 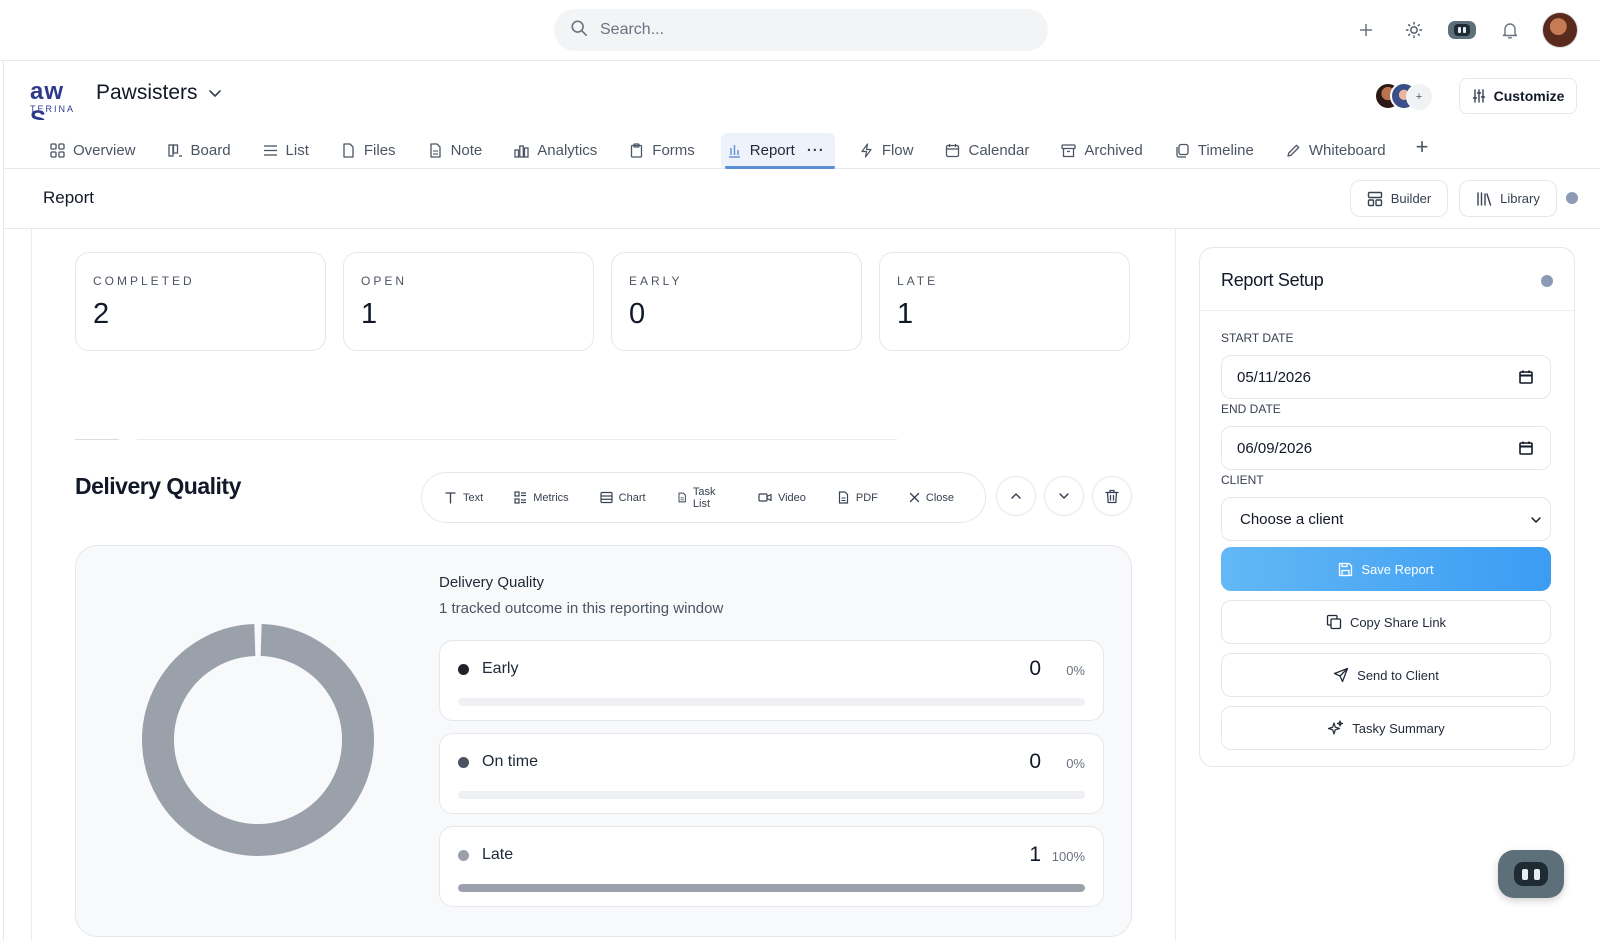 I want to click on save-icon, so click(x=1346, y=569).